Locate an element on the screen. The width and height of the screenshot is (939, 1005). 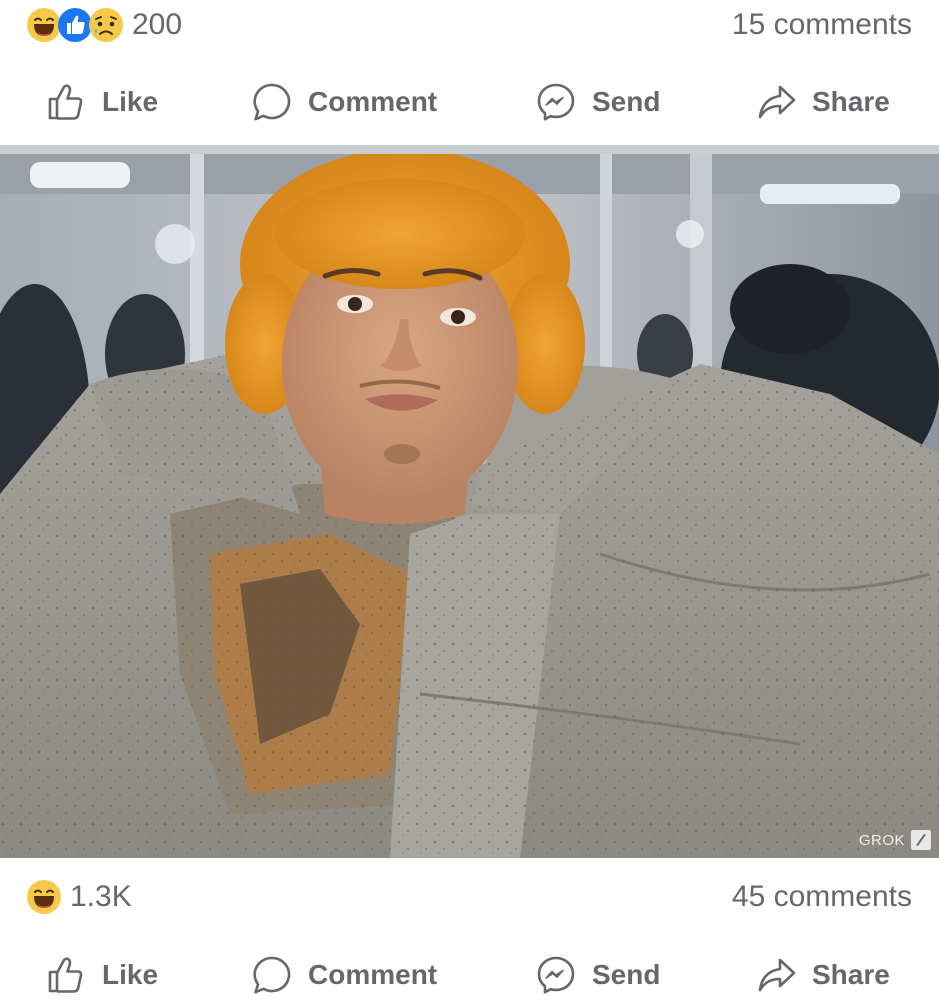
comment-label-2: Comment is located at coordinates (373, 974).